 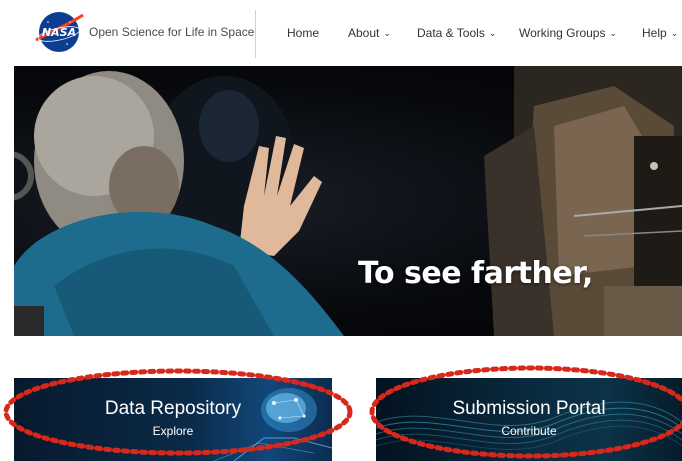 What do you see at coordinates (475, 273) in the screenshot?
I see `hero-tagline: To see farther,` at bounding box center [475, 273].